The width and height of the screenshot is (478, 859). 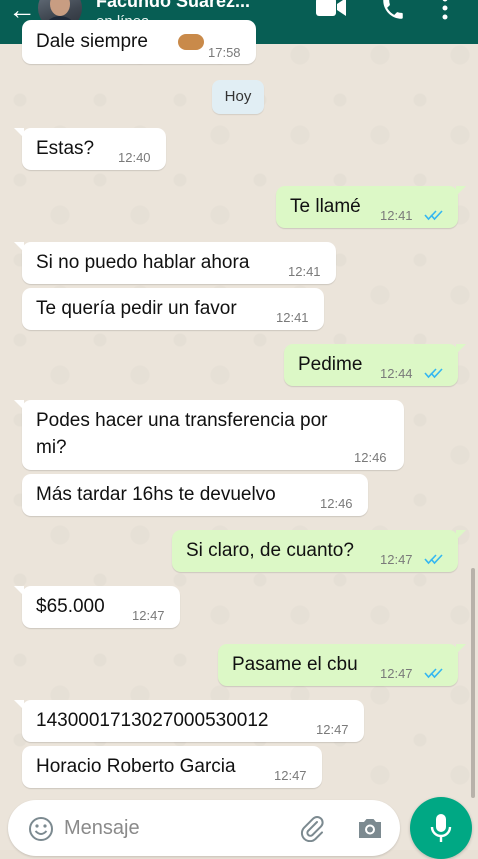 I want to click on video-call-icon, so click(x=331, y=9).